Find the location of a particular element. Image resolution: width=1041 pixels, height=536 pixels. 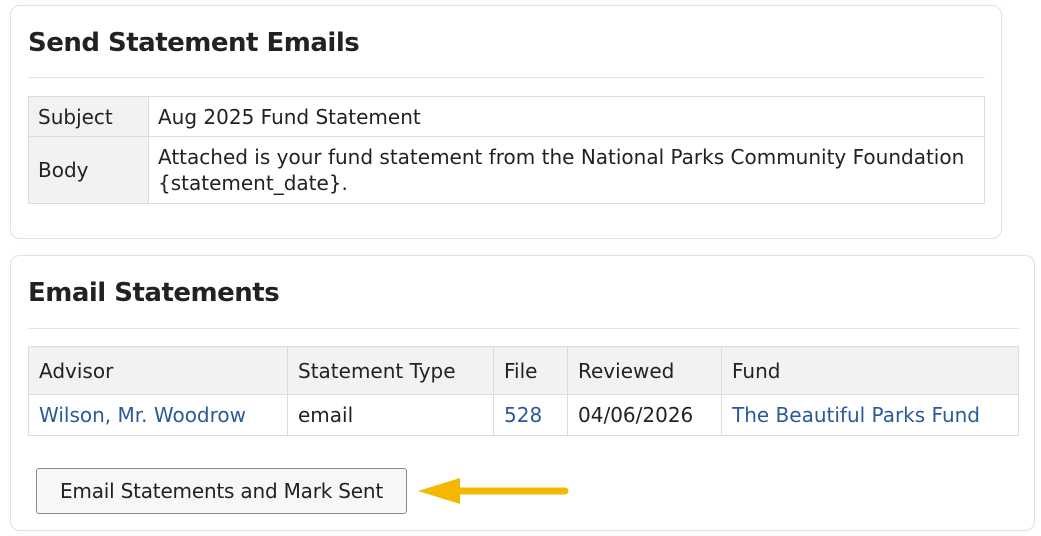

advisor-cell: Wilson, Mr. Woodrow is located at coordinates (158, 415).